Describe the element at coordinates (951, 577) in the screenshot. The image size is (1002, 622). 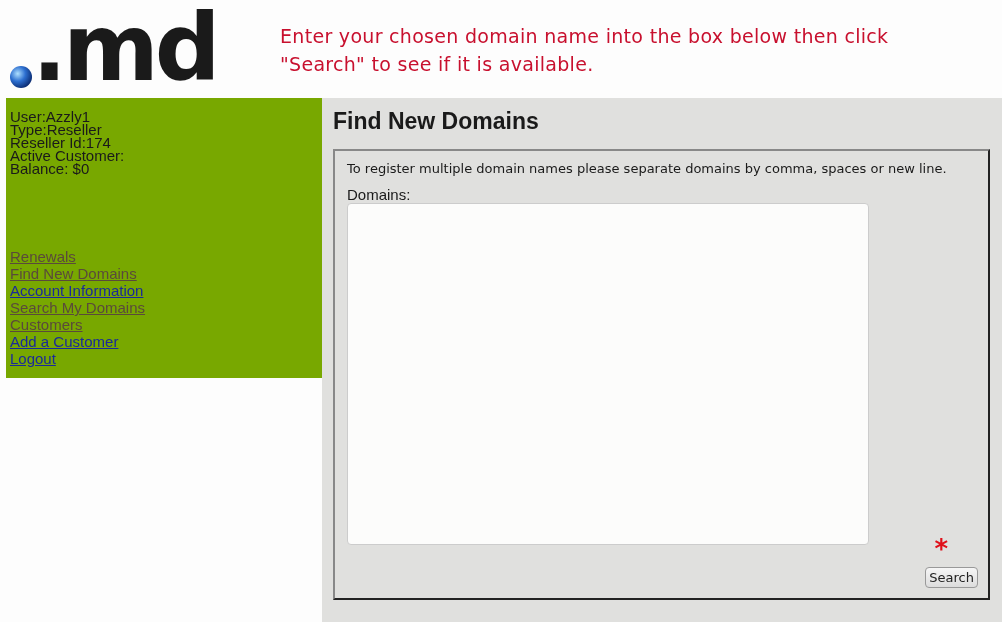
I see `search-button: Search` at that location.